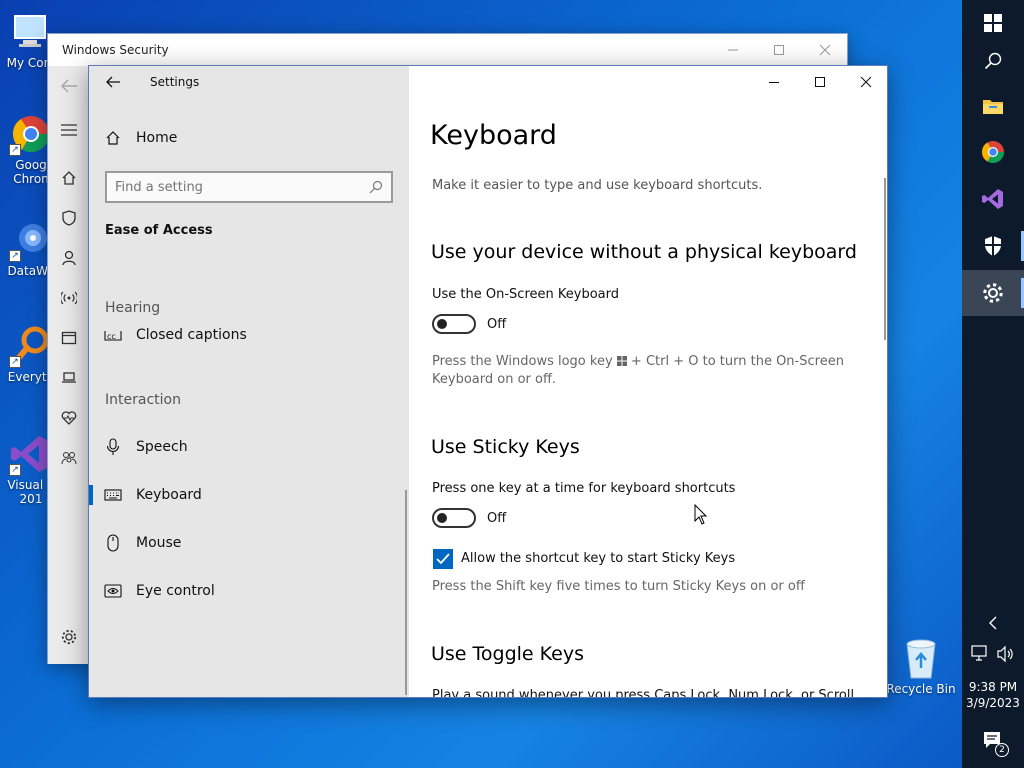 This screenshot has height=768, width=1024. I want to click on nav-item-label: Closed captions, so click(191, 335).